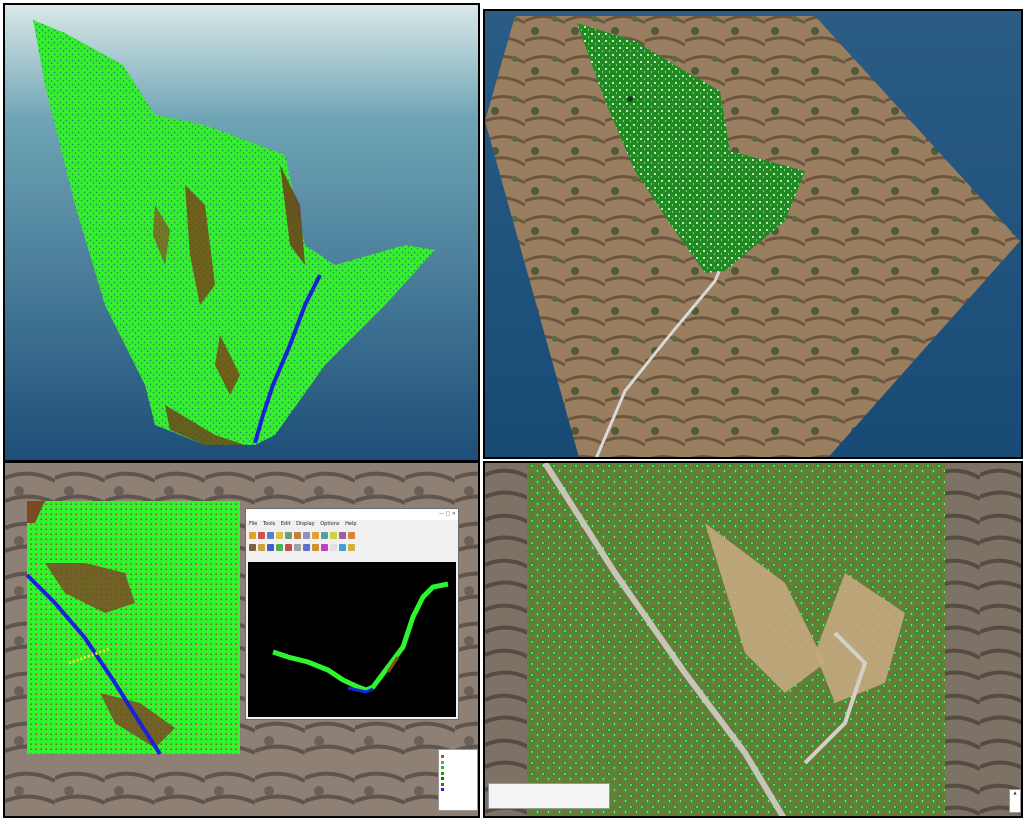 Image resolution: width=1026 pixels, height=821 pixels. I want to click on cloud-gap, so click(630, 99).